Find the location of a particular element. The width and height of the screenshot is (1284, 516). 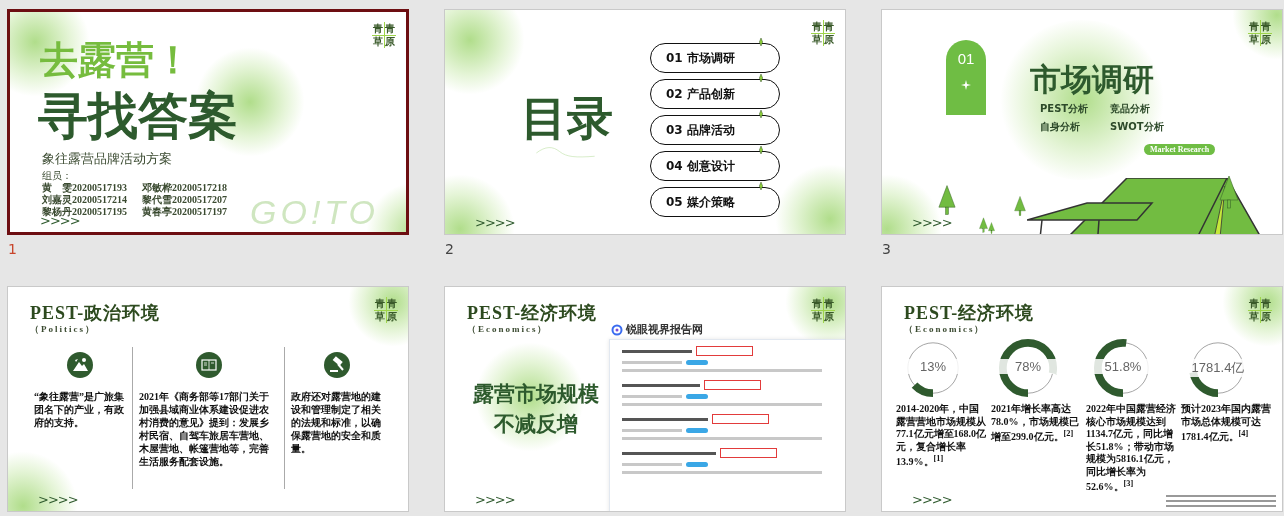

stat-description: 2021年增长率高达78.0%，市场规模已增至299.0亿元。$^{[2]}$ is located at coordinates (1035, 423).